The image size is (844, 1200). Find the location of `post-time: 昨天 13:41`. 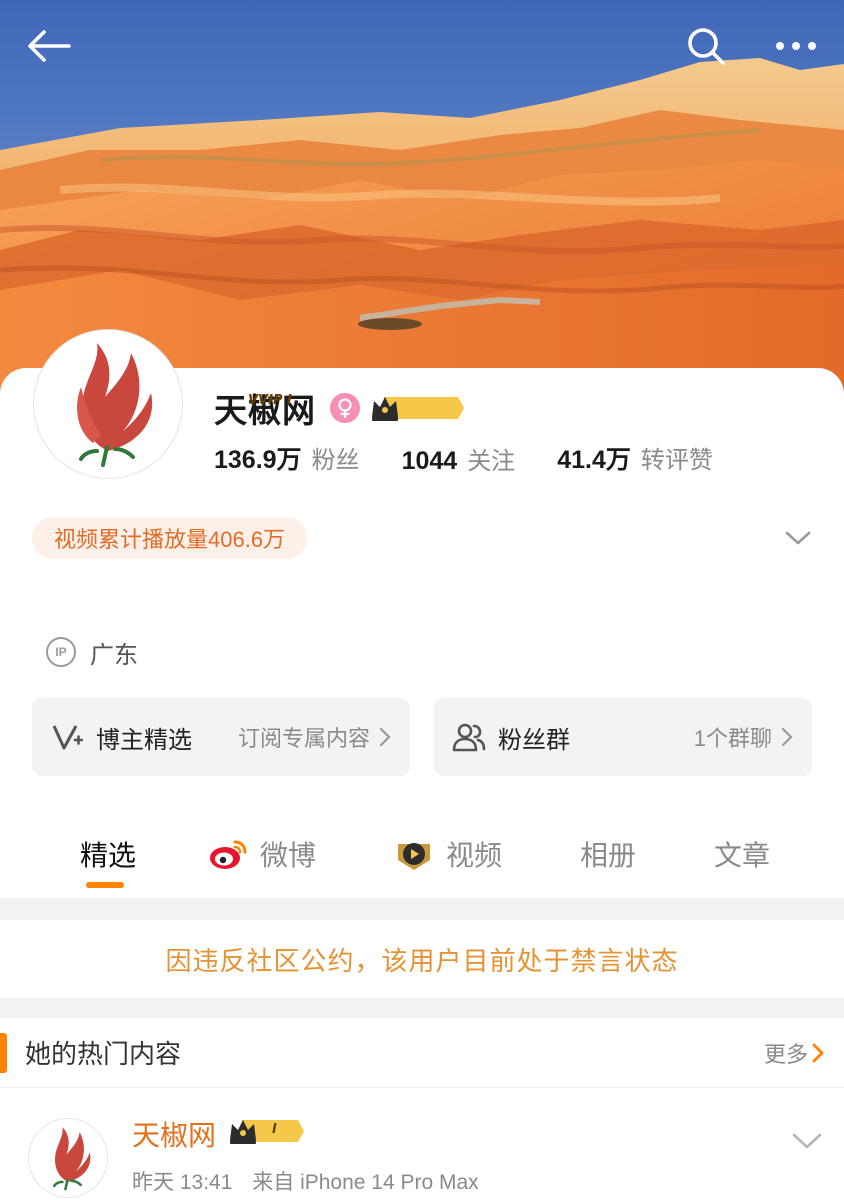

post-time: 昨天 13:41 is located at coordinates (182, 1182).